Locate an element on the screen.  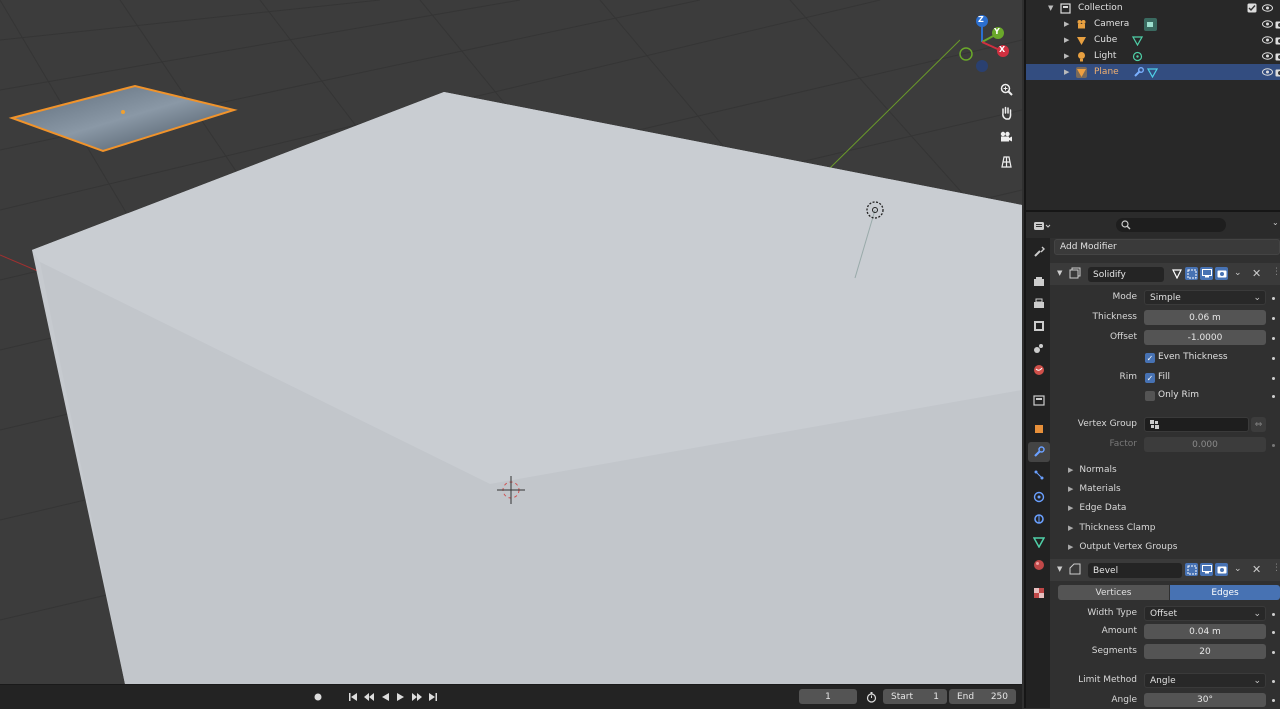
segments-field: 20 is located at coordinates (1205, 651).